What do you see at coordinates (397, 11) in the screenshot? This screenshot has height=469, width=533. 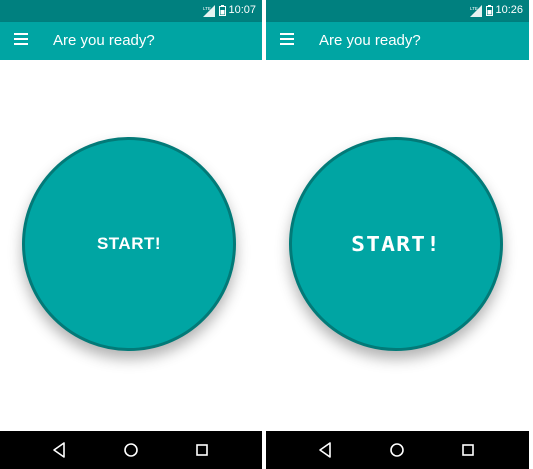 I see `status-bar: LTE 10:26` at bounding box center [397, 11].